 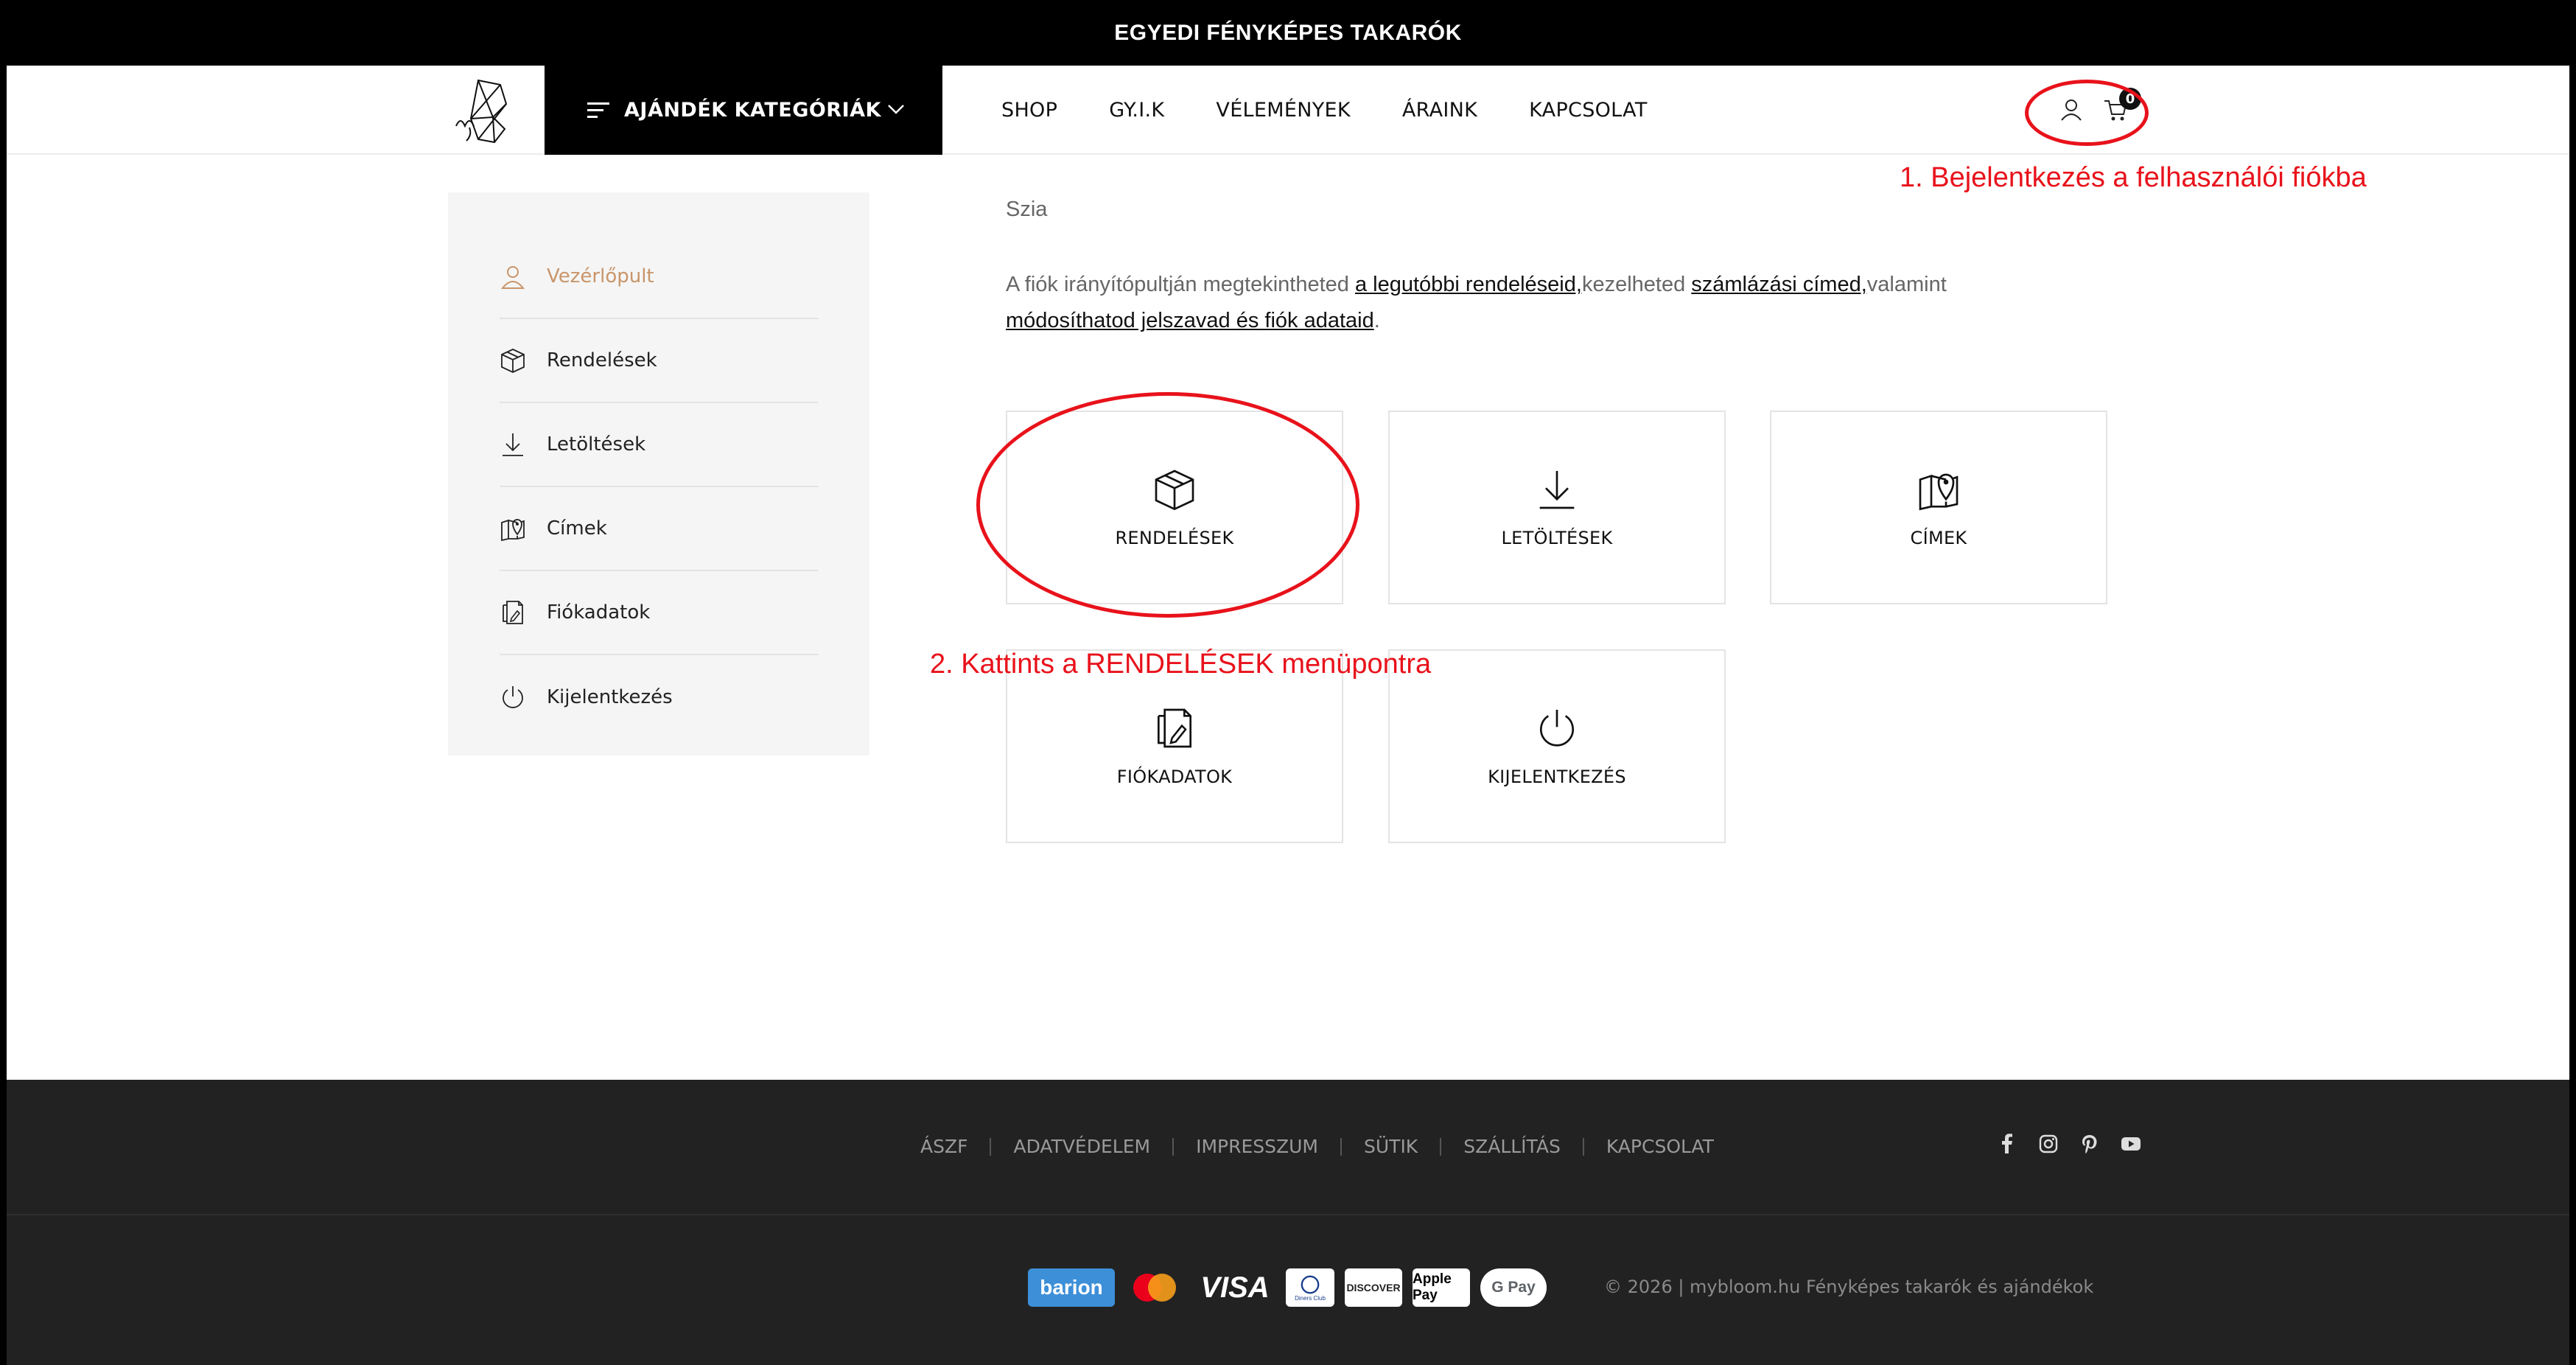 What do you see at coordinates (659, 277) in the screenshot?
I see `sidebar-item-dashboard: Vezérlőpult` at bounding box center [659, 277].